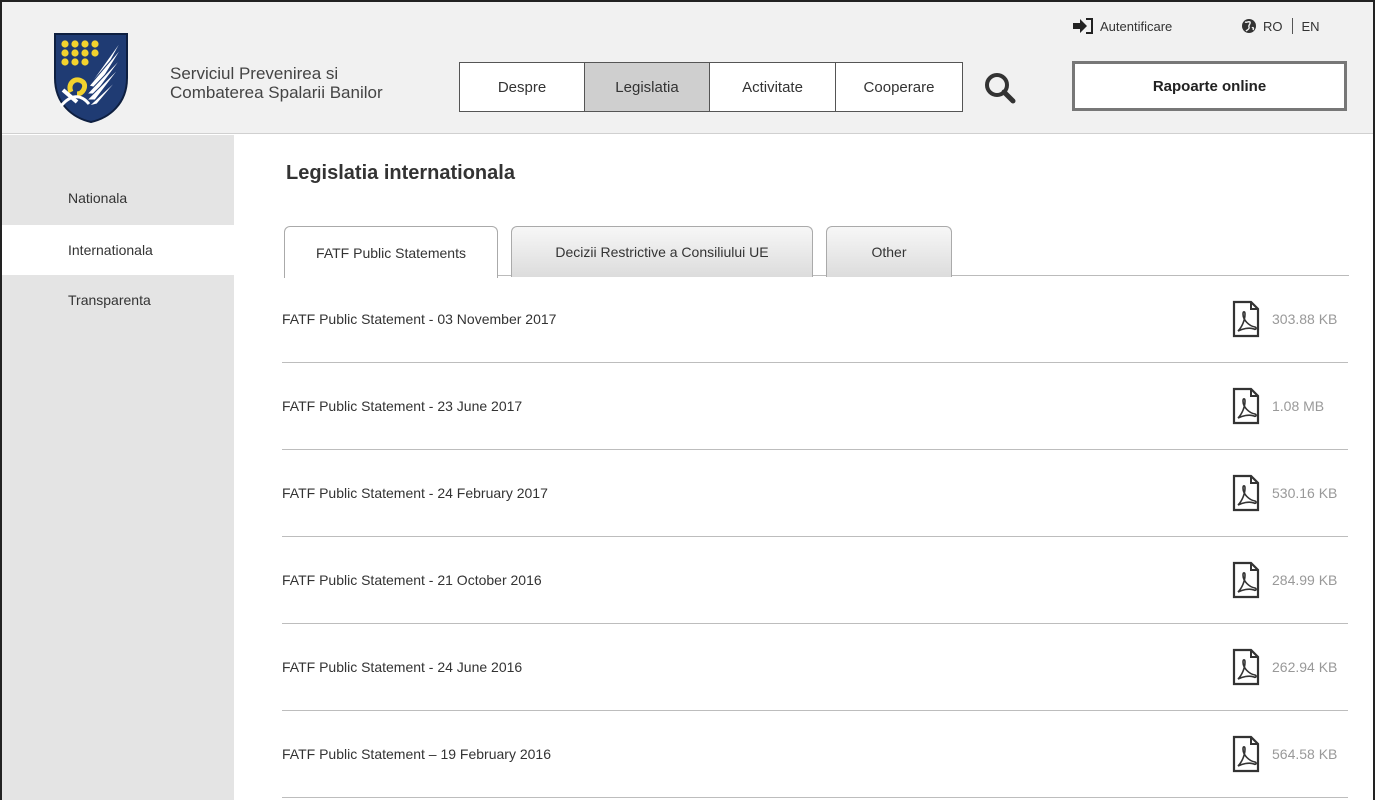 The height and width of the screenshot is (800, 1375). Describe the element at coordinates (1305, 319) in the screenshot. I see `file-size: 303.88 KB` at that location.